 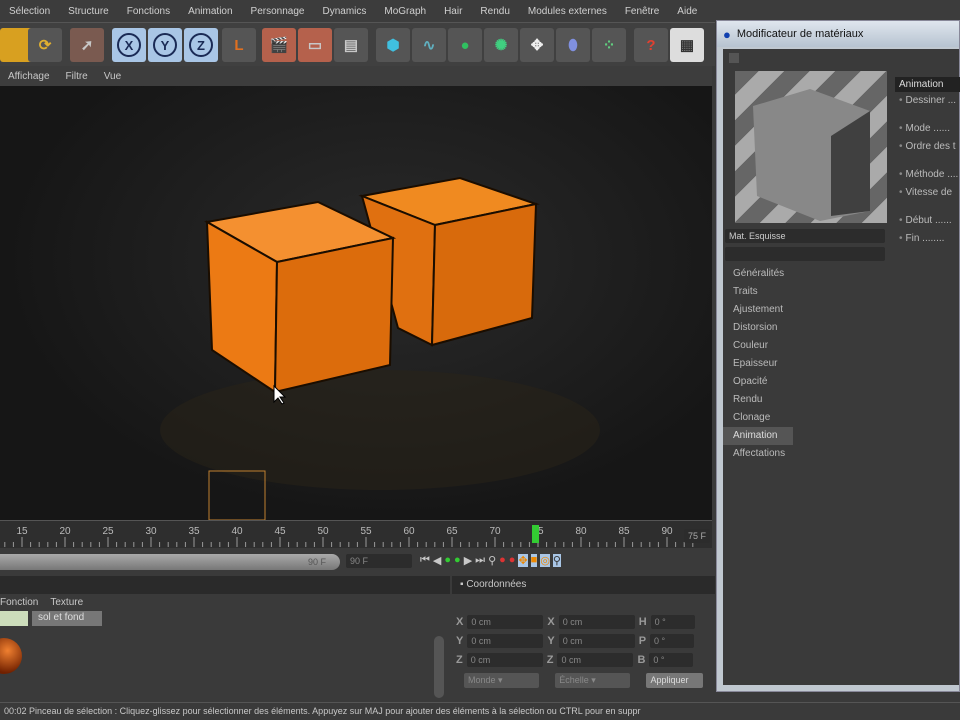 I want to click on settings-list-item: Animation, so click(x=758, y=436).